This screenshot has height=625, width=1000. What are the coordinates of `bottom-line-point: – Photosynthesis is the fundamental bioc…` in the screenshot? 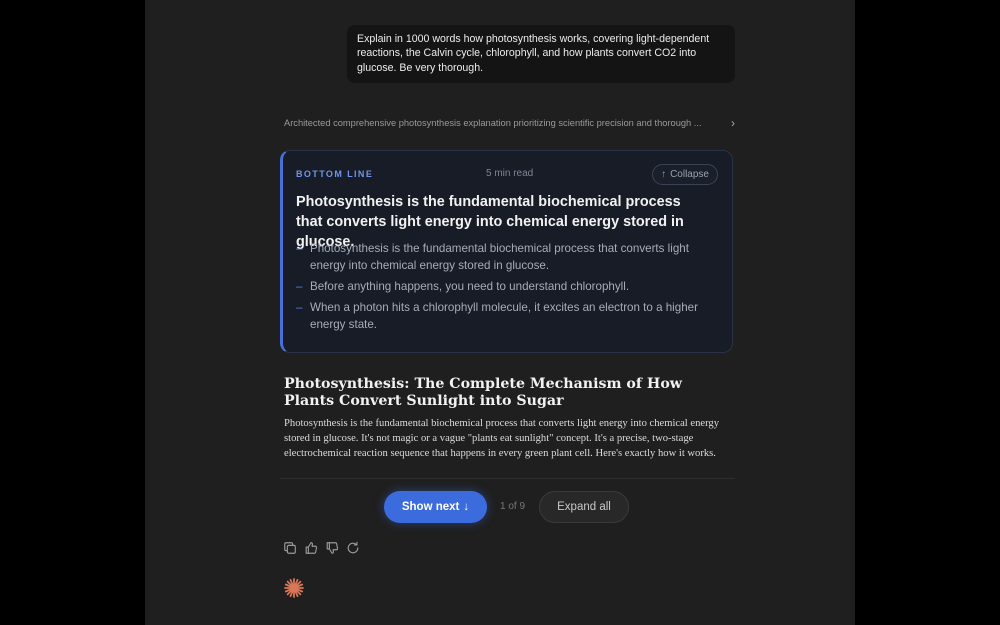 It's located at (506, 257).